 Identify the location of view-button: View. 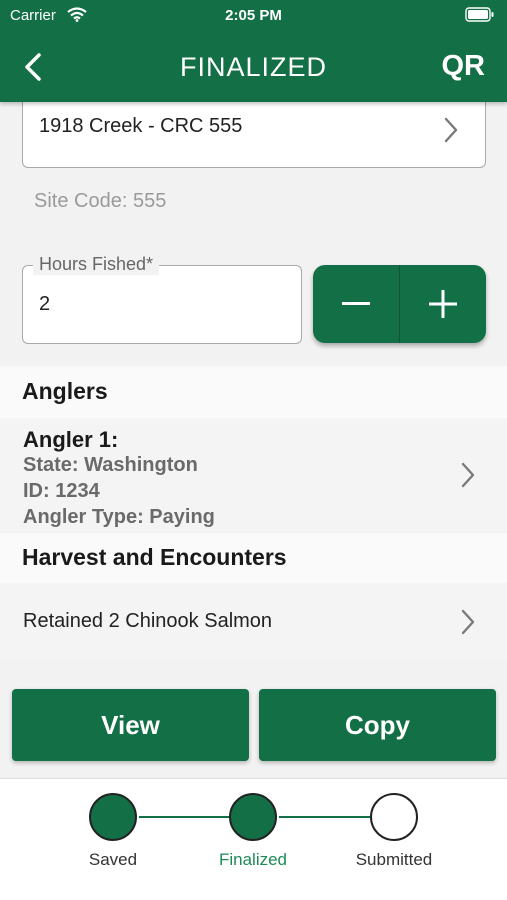
(130, 725).